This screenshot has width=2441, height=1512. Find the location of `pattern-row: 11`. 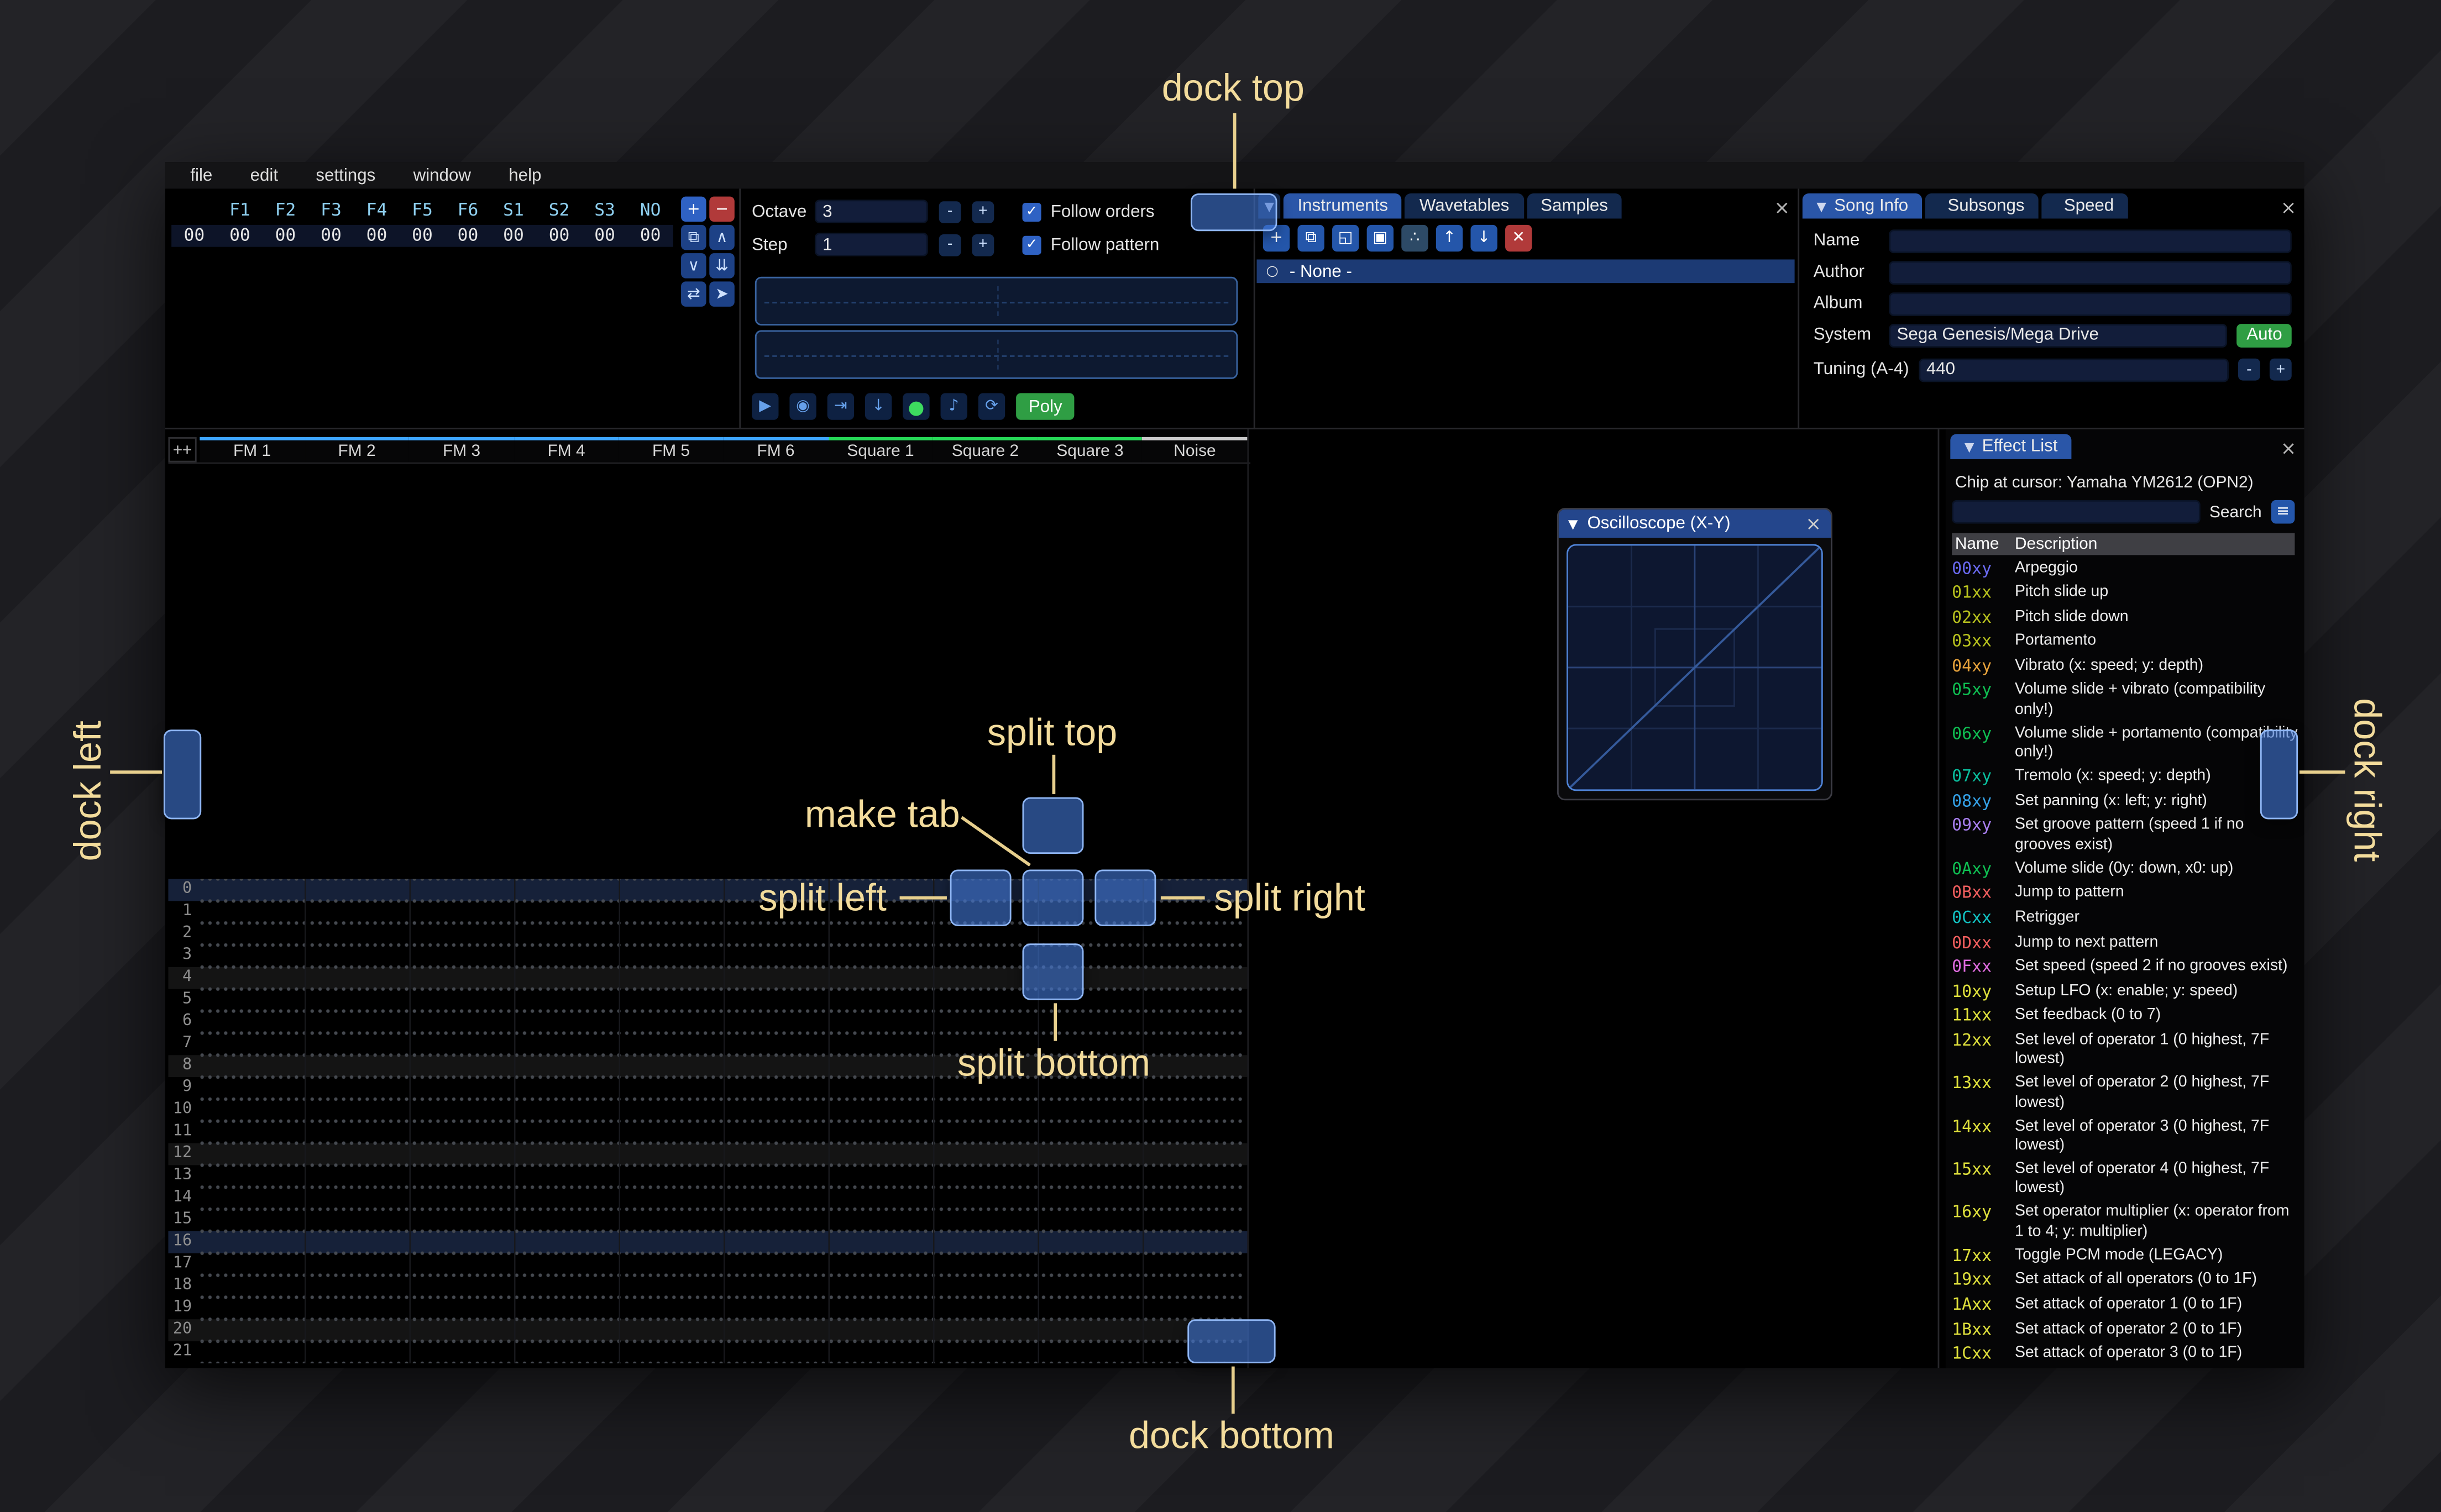

pattern-row: 11 is located at coordinates (707, 1132).